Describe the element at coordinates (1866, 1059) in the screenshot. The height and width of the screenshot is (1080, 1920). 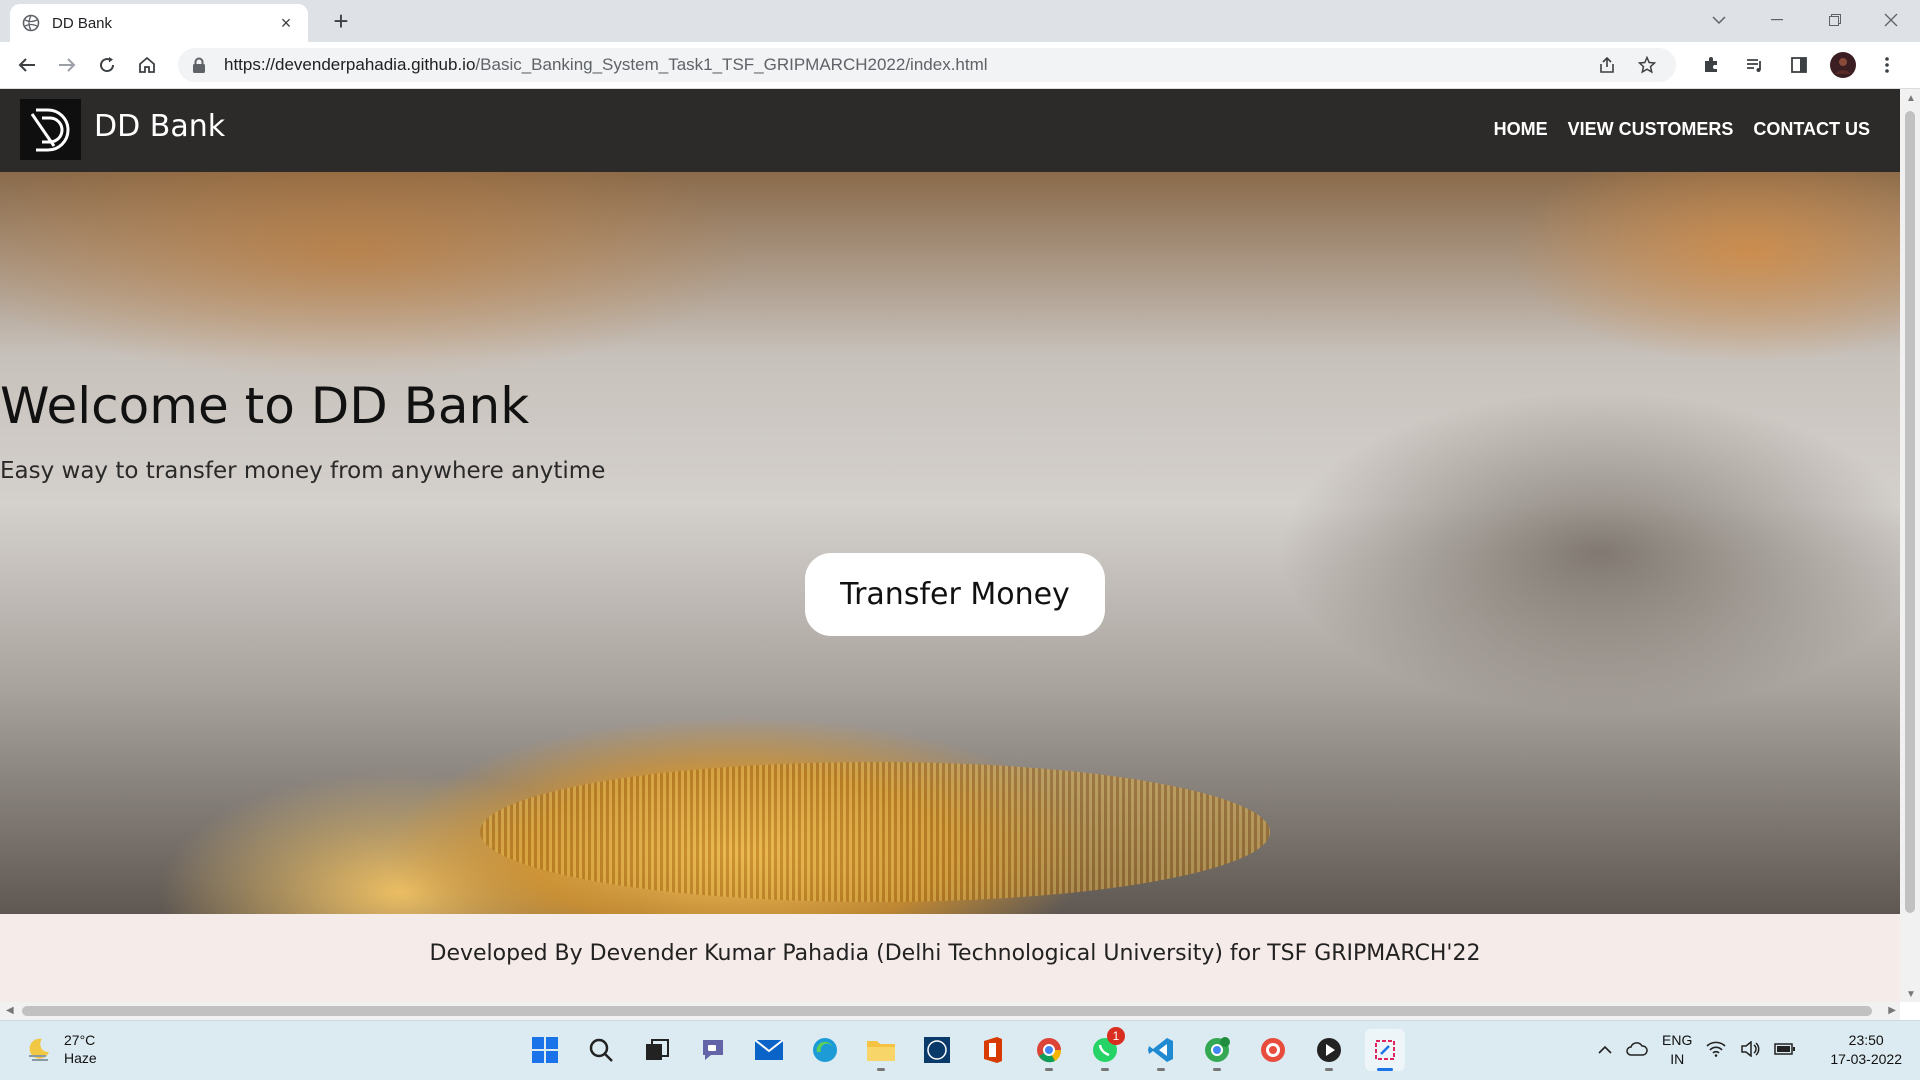
I see `clock-date: 17-03-2022` at that location.